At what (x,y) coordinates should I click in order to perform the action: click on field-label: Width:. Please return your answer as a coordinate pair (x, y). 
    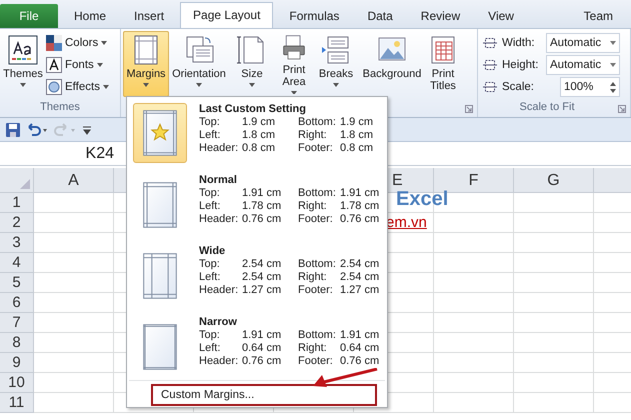
    Looking at the image, I should click on (519, 43).